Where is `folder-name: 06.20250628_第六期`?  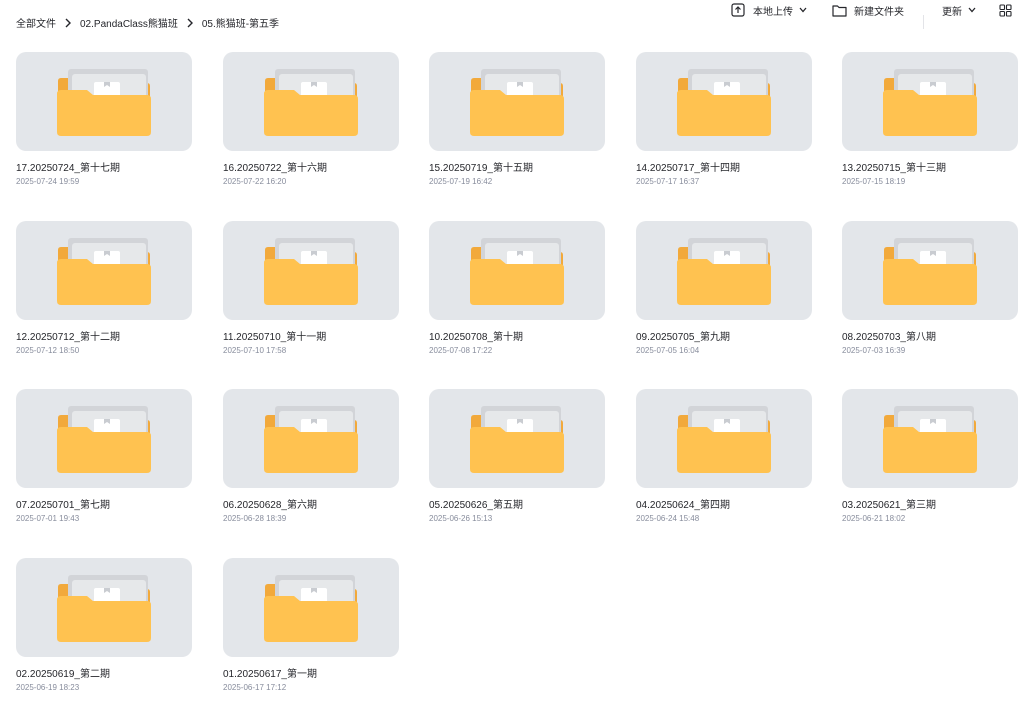
folder-name: 06.20250628_第六期 is located at coordinates (311, 503).